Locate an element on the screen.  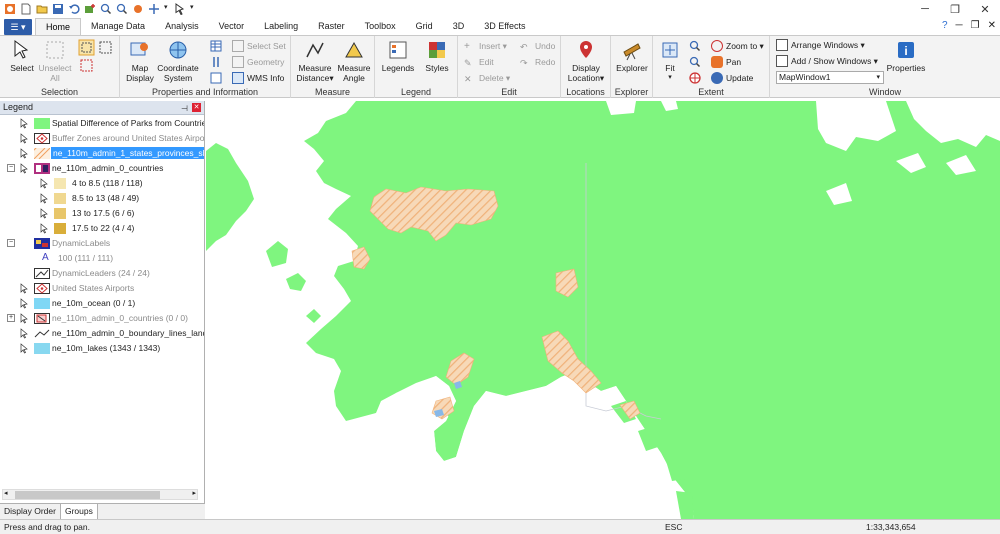
update-button: Update is located at coordinates (732, 78).